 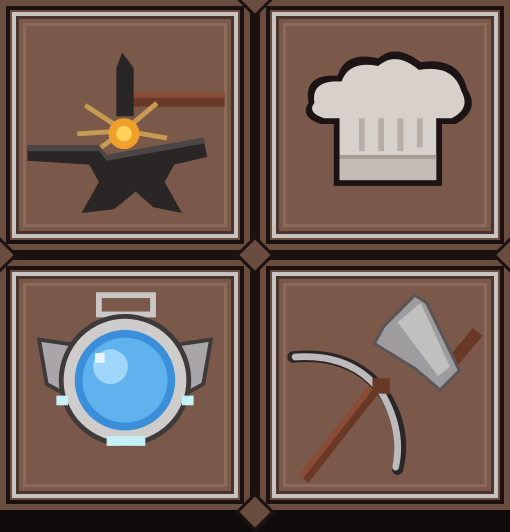 What do you see at coordinates (388, 118) in the screenshot?
I see `chef-hat-icon` at bounding box center [388, 118].